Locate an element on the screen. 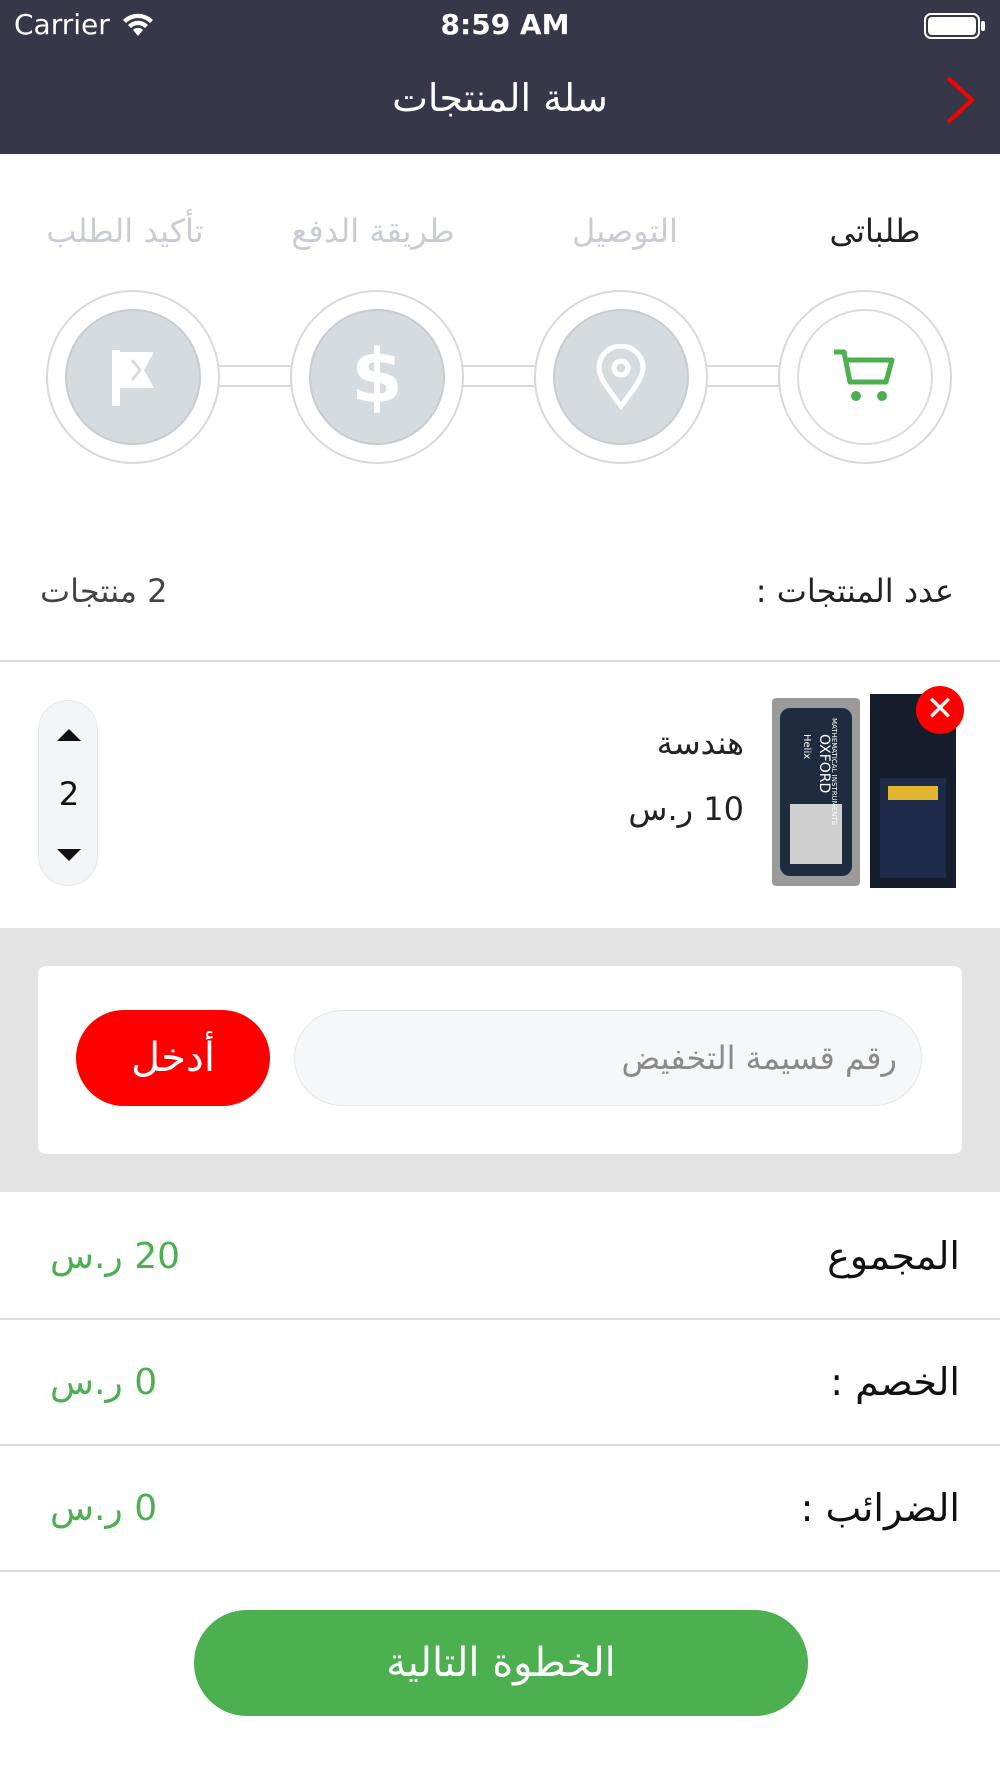 The height and width of the screenshot is (1778, 1000). back-chevron-icon is located at coordinates (959, 100).